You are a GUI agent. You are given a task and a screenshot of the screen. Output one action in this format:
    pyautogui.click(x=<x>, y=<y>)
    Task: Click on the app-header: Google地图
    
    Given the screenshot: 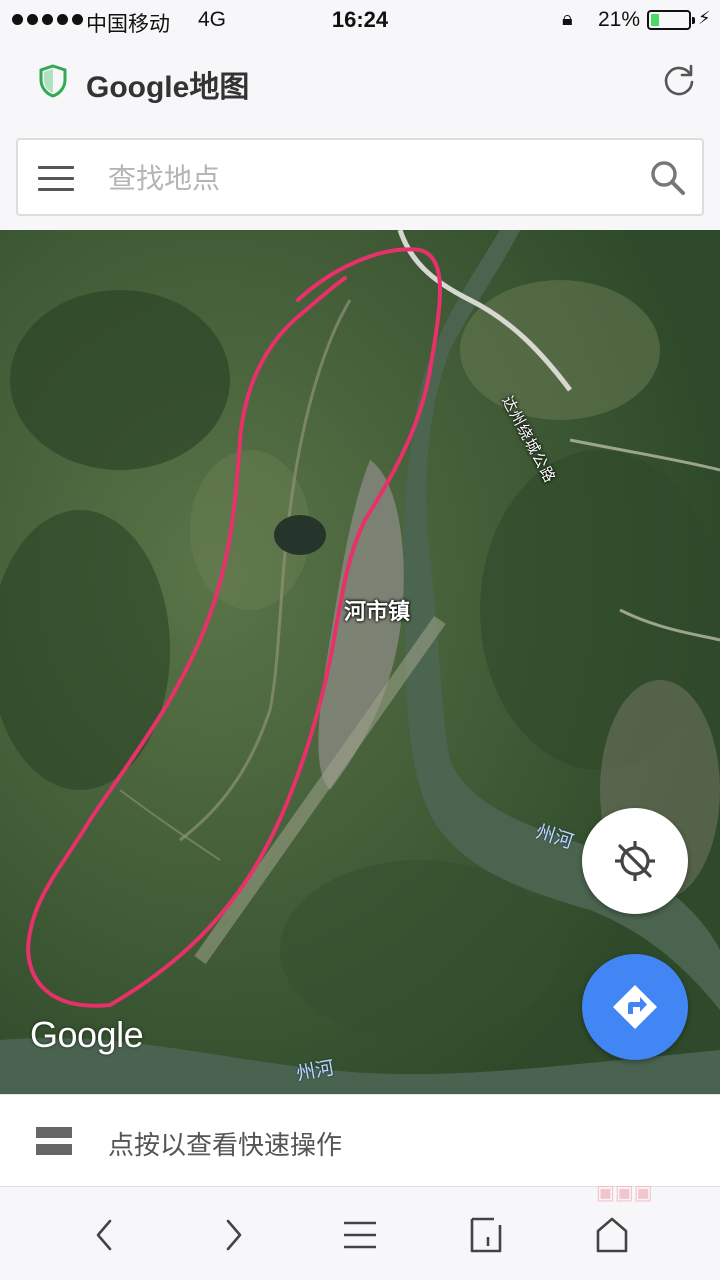 What is the action you would take?
    pyautogui.click(x=360, y=82)
    